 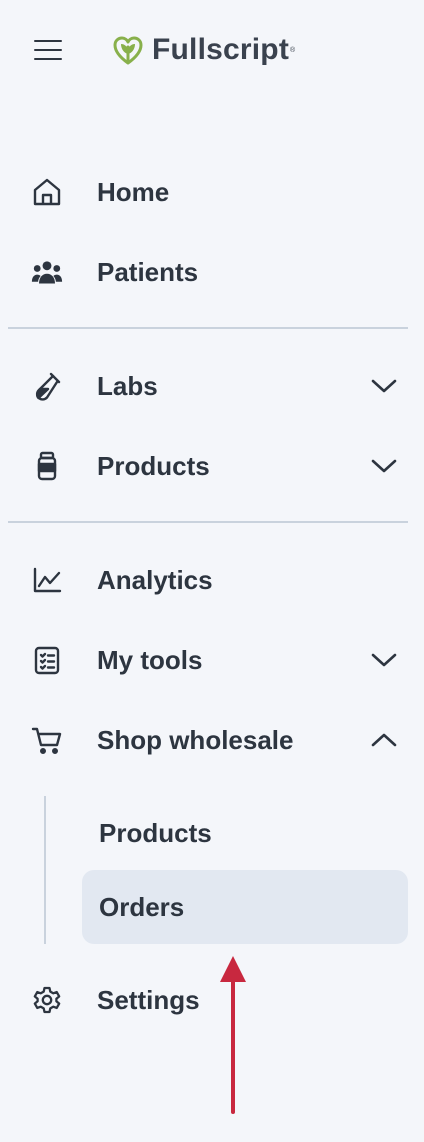 I want to click on users-icon, so click(x=47, y=272).